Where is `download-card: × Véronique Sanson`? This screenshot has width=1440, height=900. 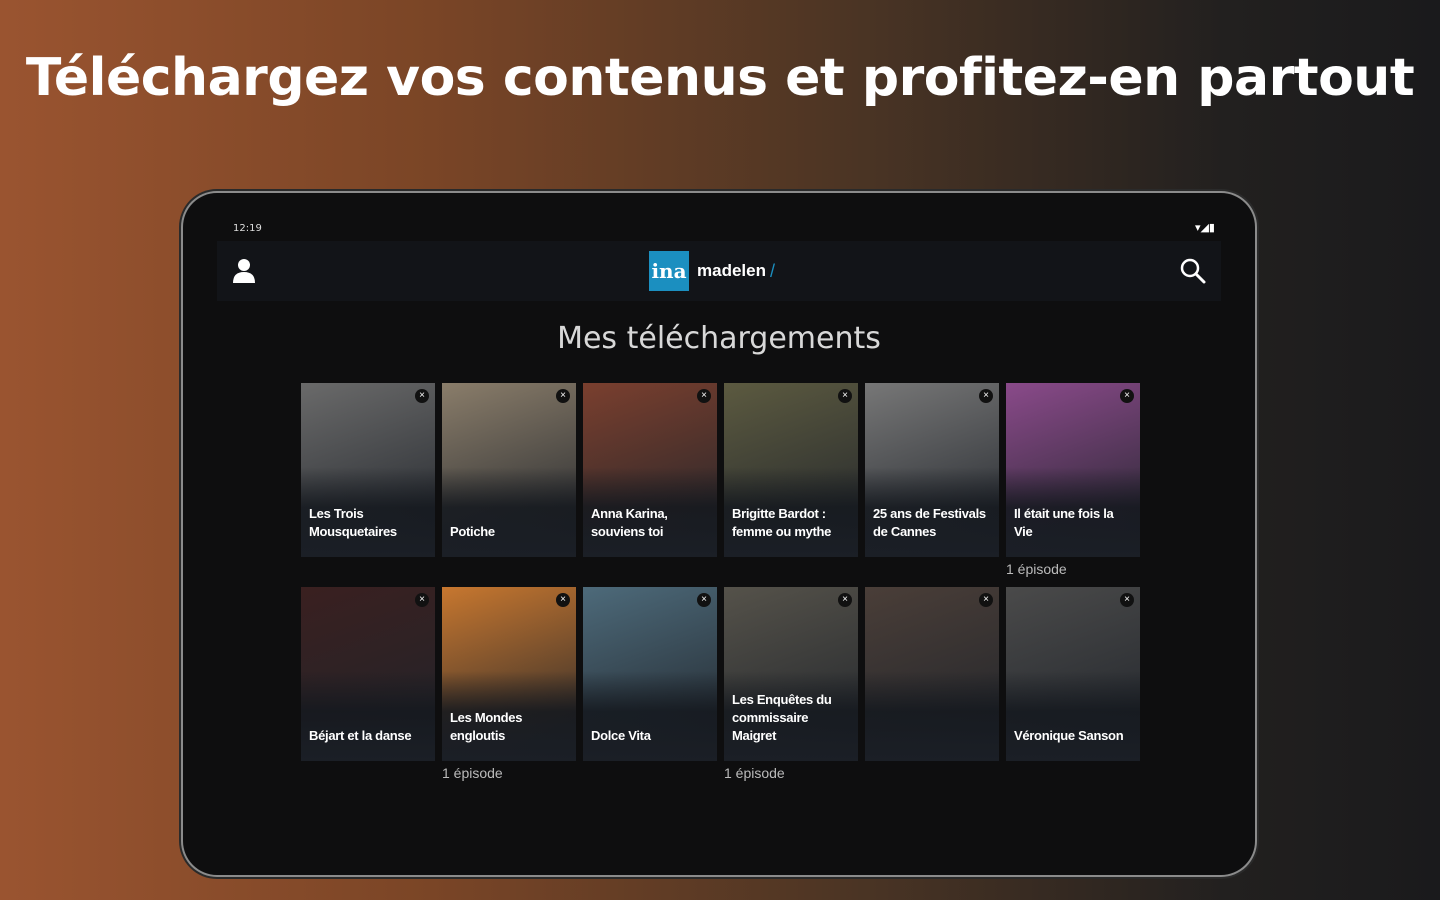
download-card: × Véronique Sanson is located at coordinates (1073, 674).